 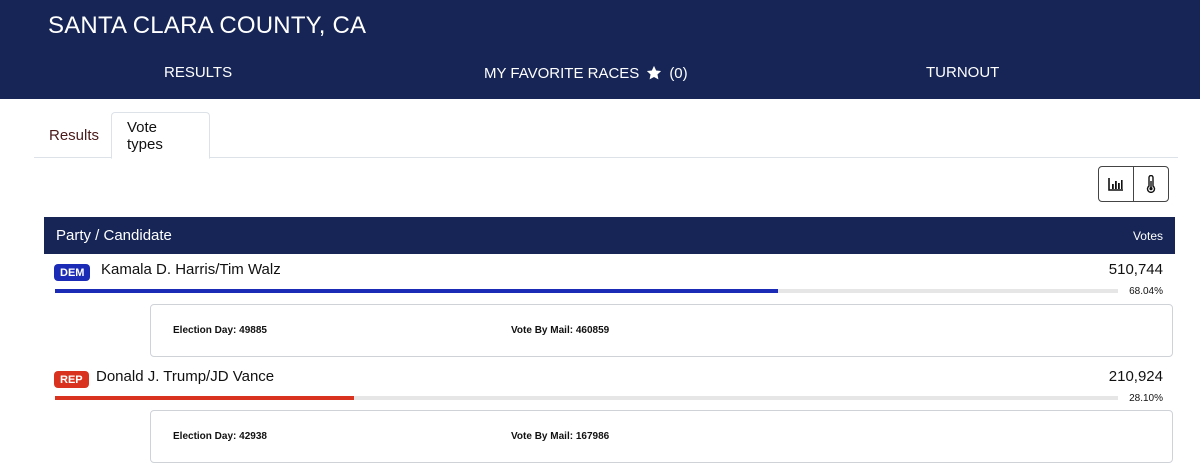 What do you see at coordinates (220, 330) in the screenshot?
I see `election-day-votes: Election Day: 49885` at bounding box center [220, 330].